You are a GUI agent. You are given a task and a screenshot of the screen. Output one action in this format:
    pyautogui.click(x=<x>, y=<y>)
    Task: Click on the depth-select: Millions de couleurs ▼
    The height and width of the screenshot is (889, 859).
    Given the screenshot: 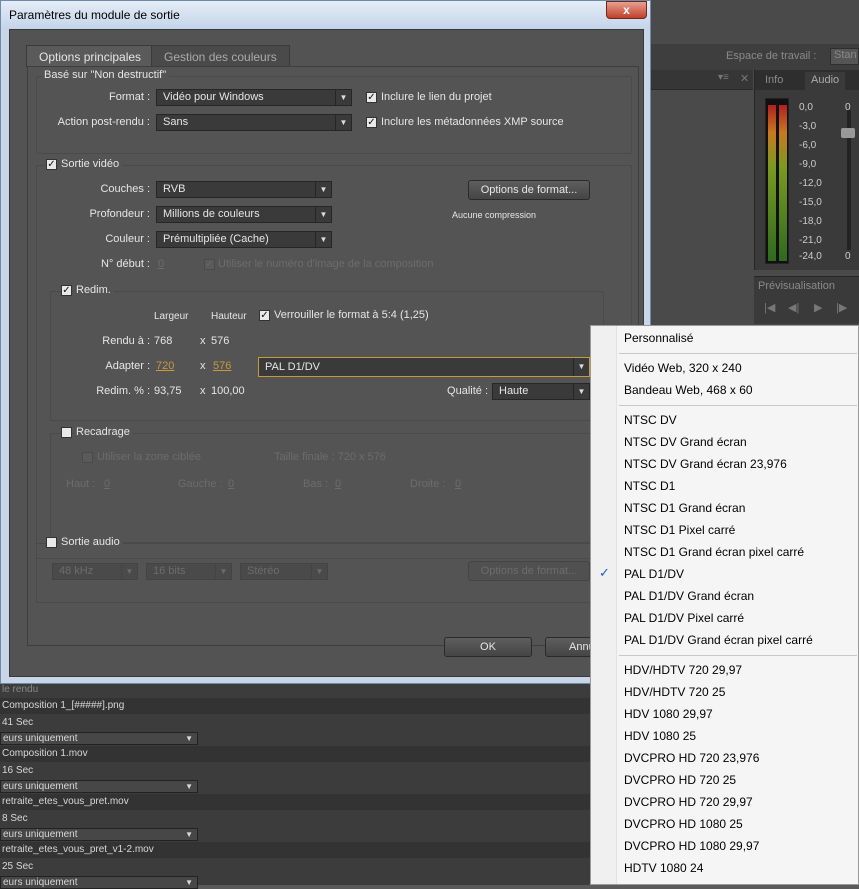 What is the action you would take?
    pyautogui.click(x=244, y=214)
    